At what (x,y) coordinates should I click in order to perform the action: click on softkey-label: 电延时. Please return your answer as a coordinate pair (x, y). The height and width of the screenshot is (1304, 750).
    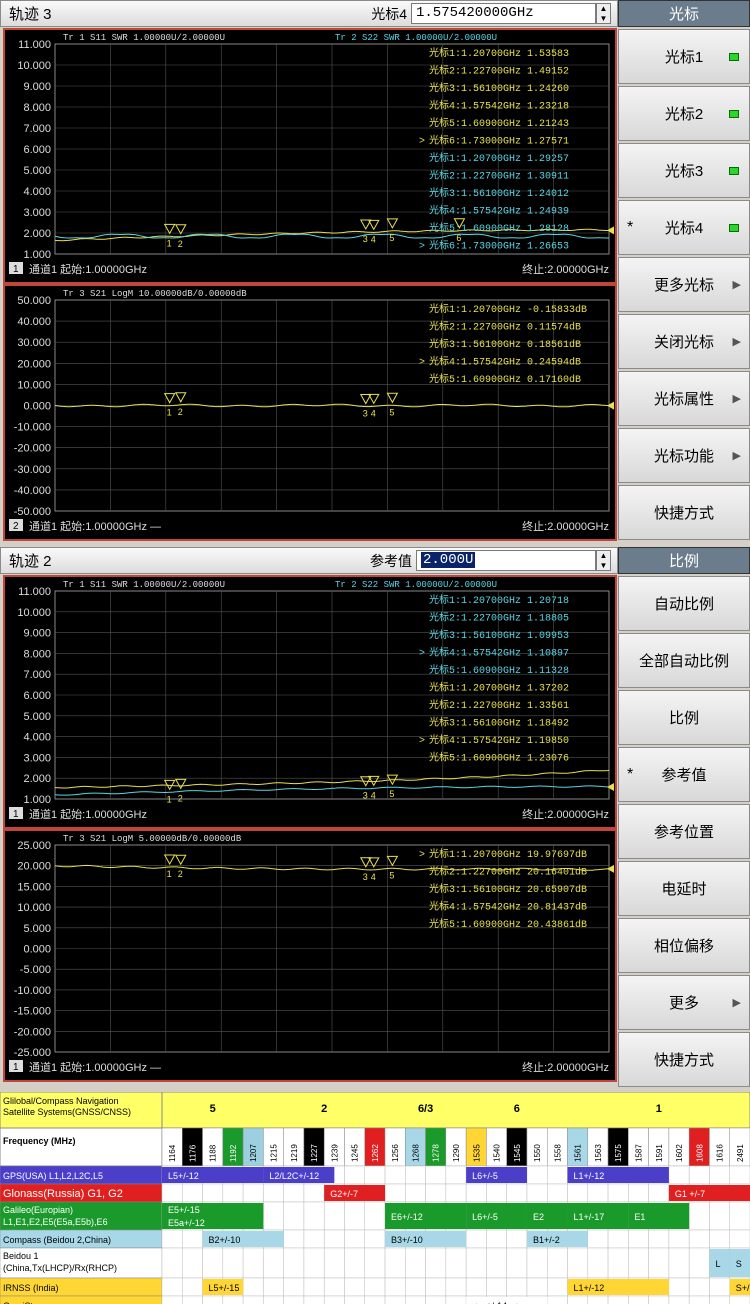
    Looking at the image, I should click on (684, 889).